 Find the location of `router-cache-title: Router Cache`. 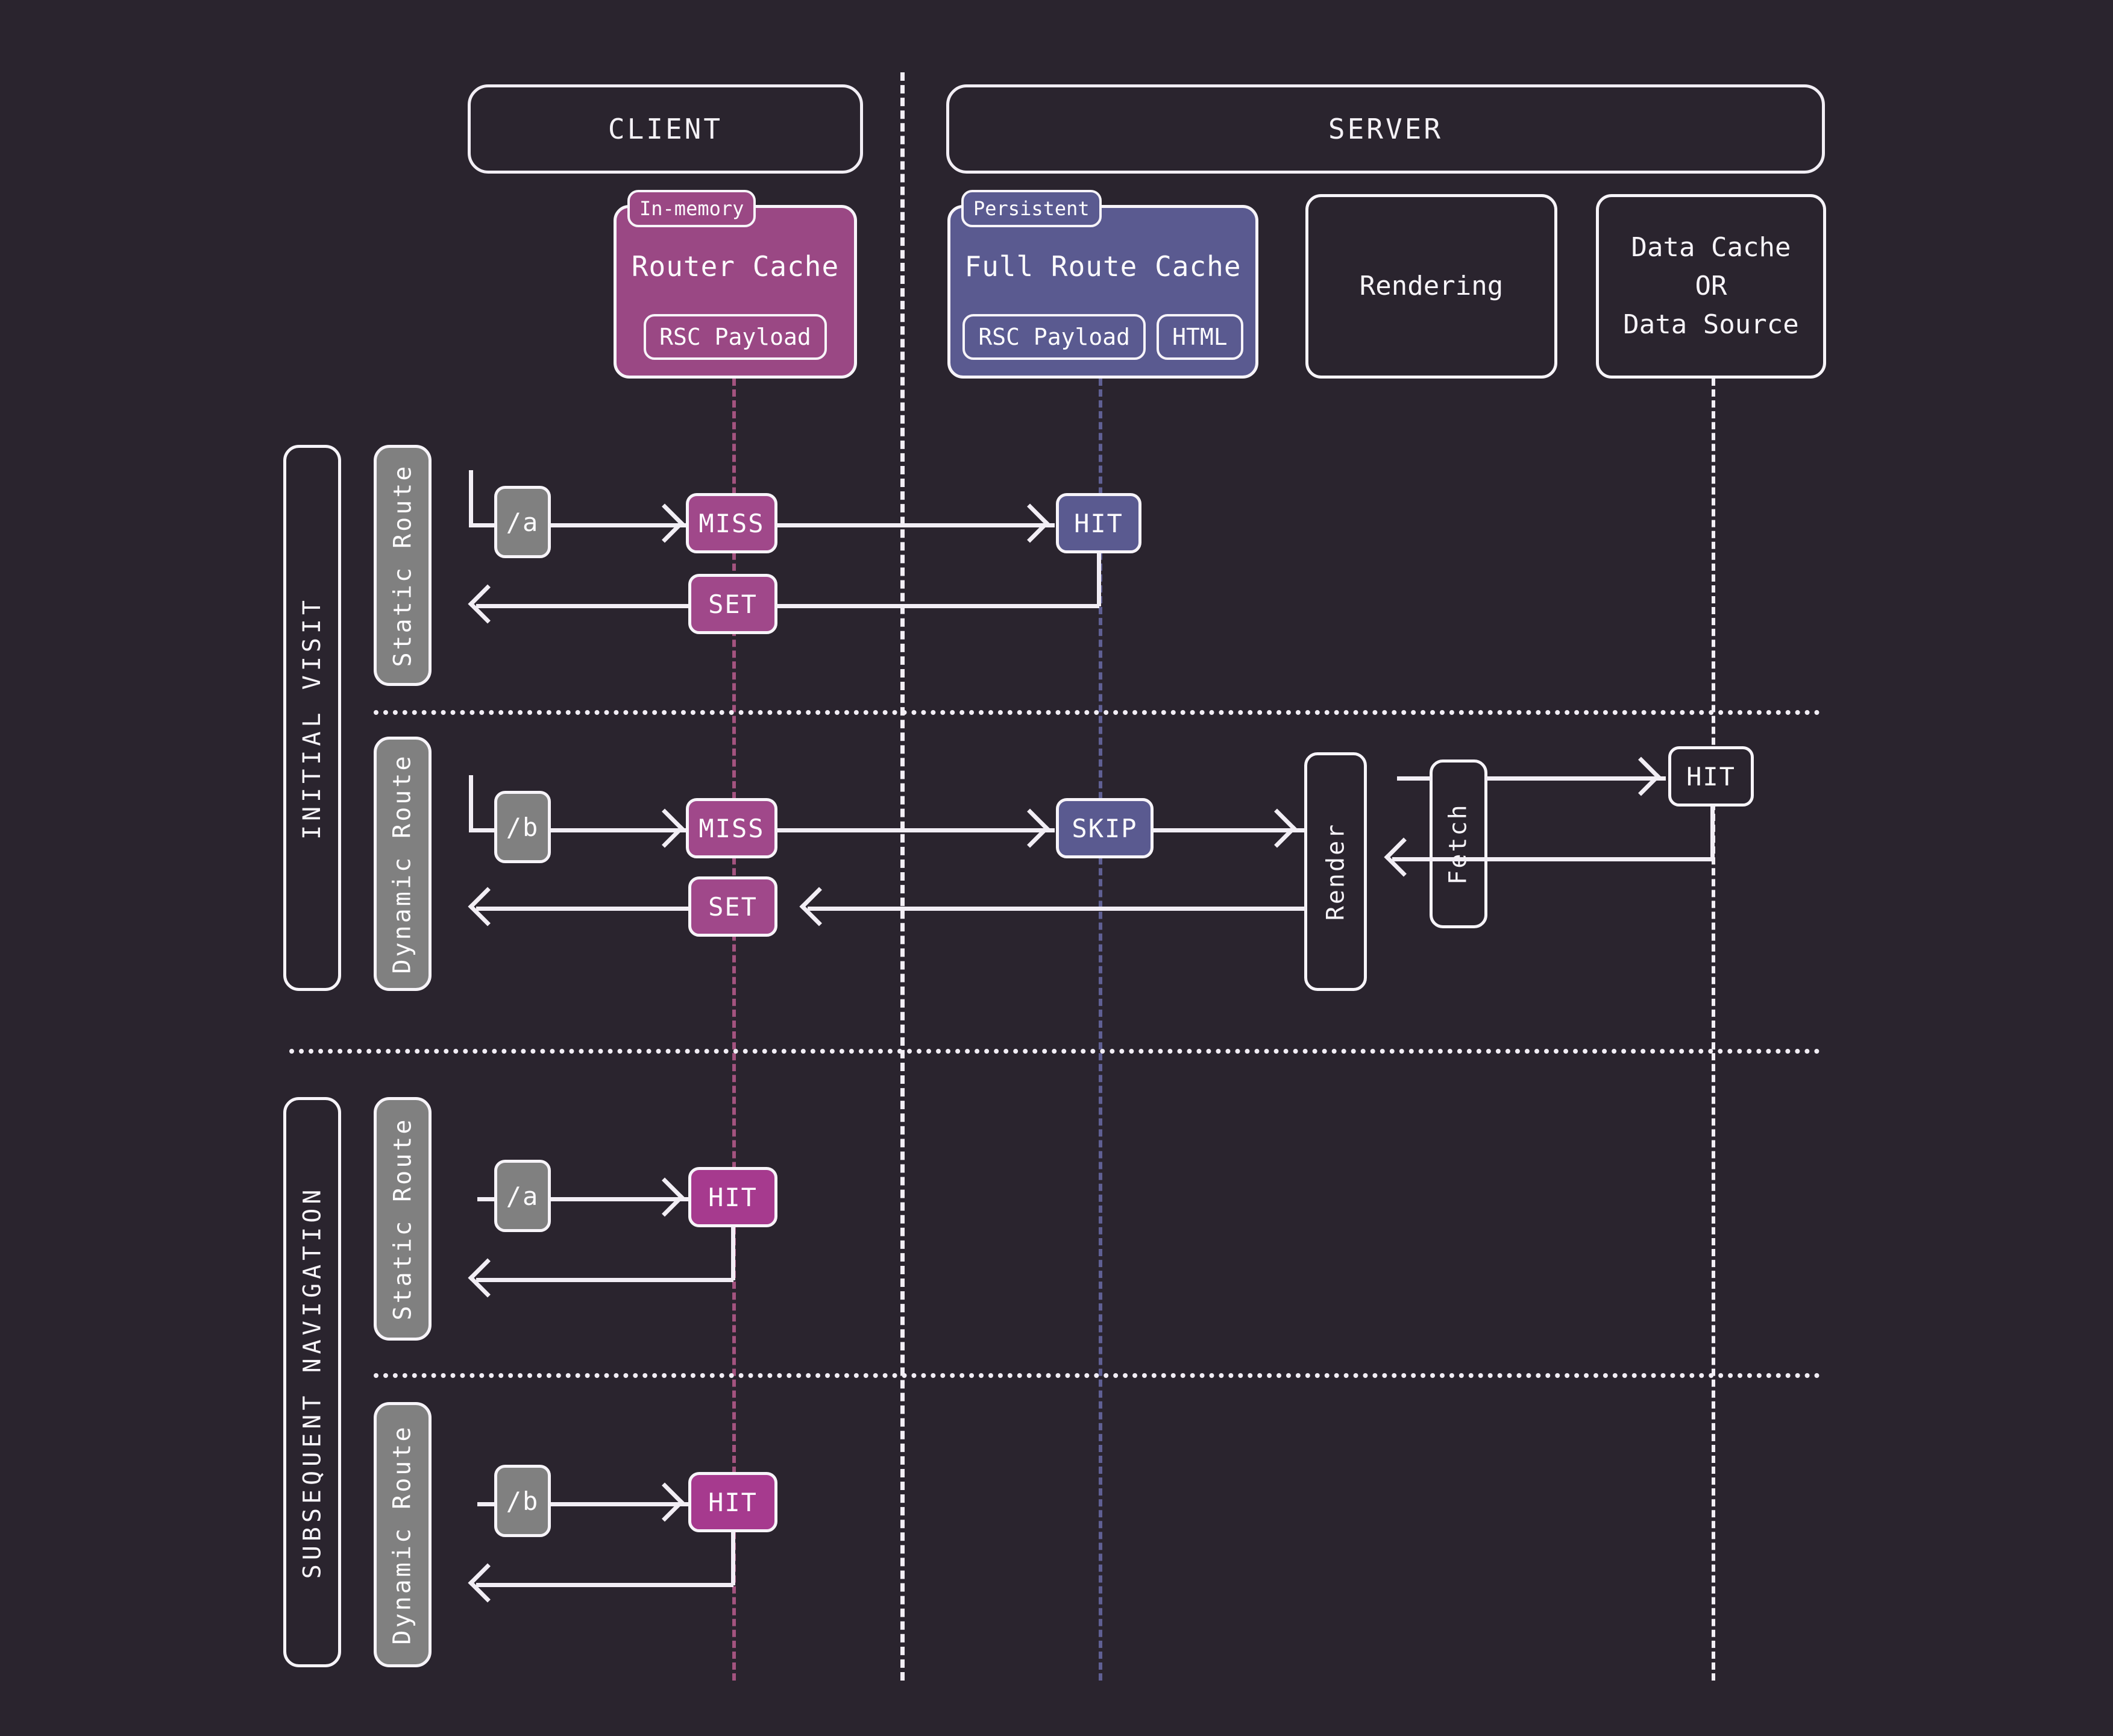

router-cache-title: Router Cache is located at coordinates (736, 266).